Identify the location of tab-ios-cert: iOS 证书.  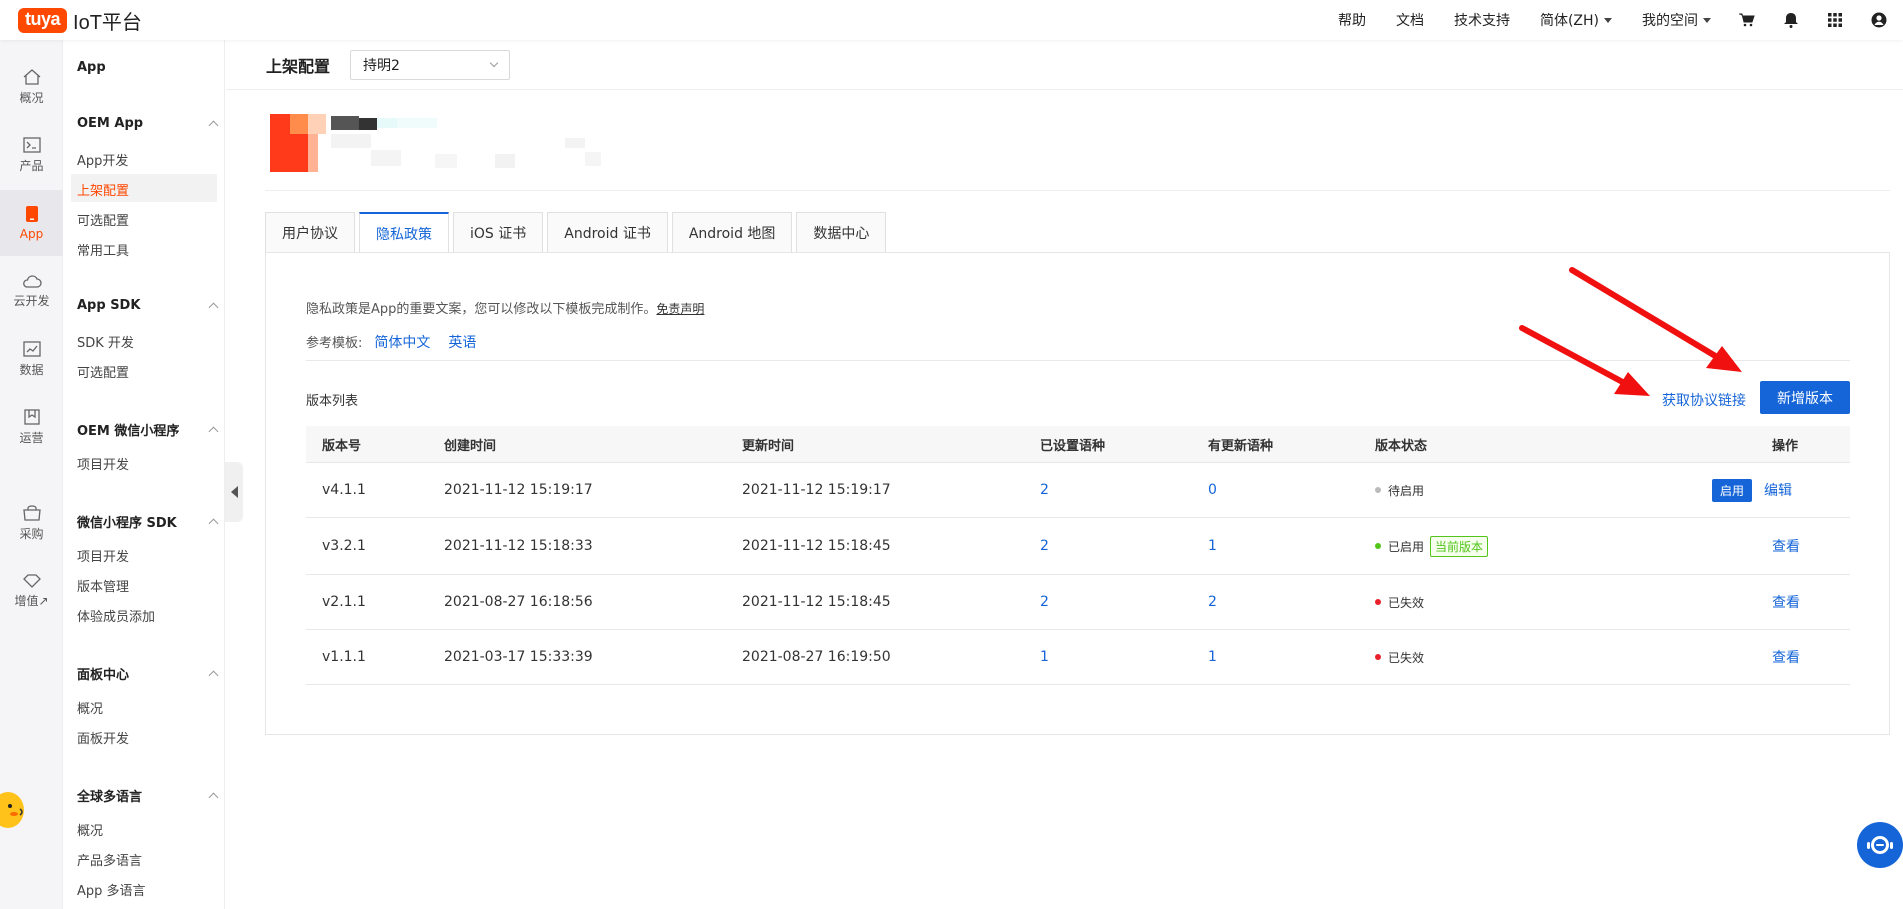
(498, 232).